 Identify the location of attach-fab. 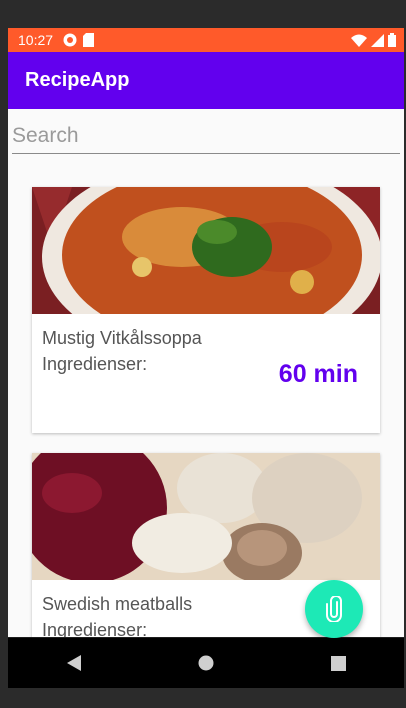
(334, 609).